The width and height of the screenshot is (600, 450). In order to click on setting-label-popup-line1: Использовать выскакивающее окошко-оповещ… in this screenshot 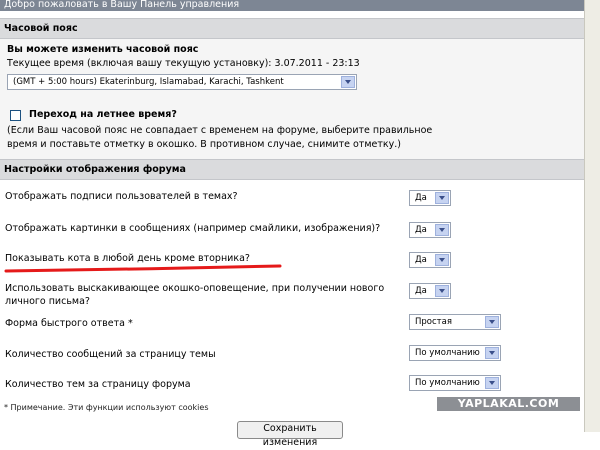, I will do `click(195, 288)`.